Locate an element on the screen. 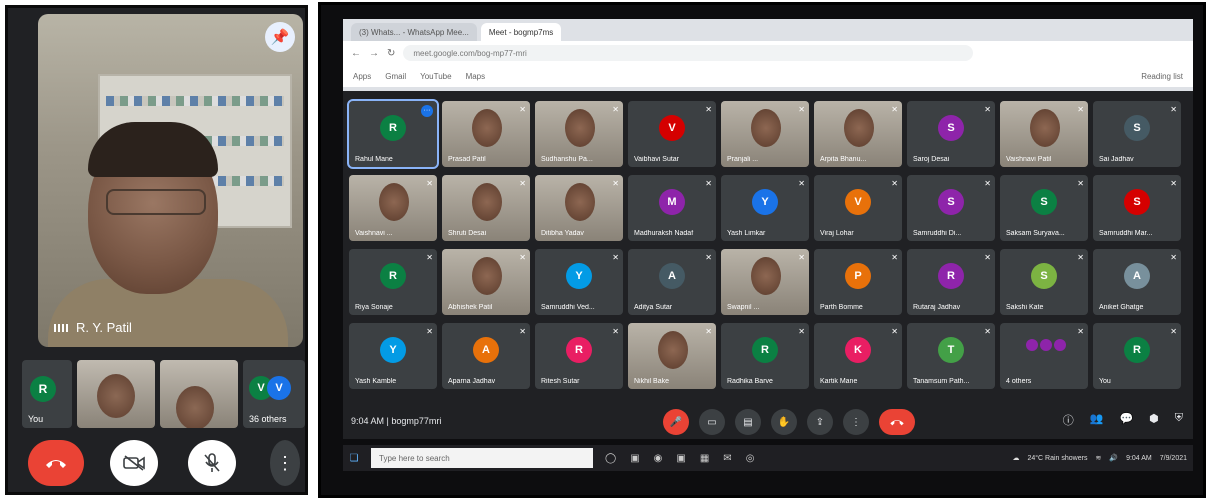 The image size is (1210, 502). participant-name: Abhishek Patil is located at coordinates (470, 307).